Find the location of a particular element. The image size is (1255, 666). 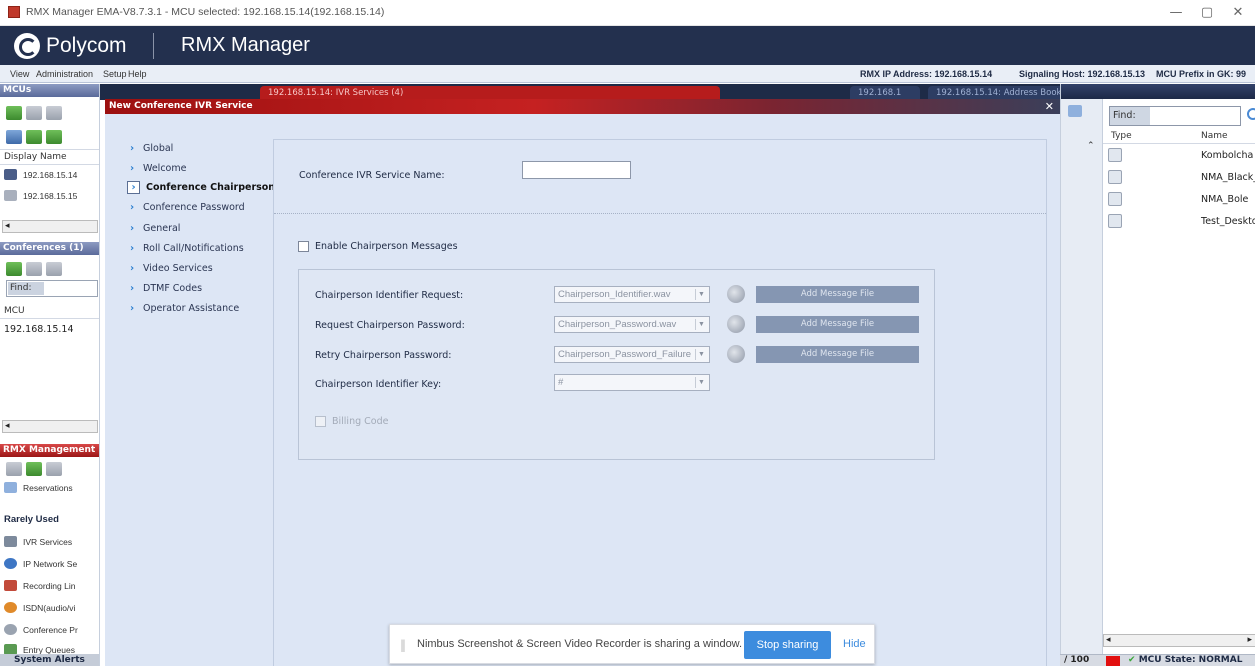

conference-scrollbar: ◂ is located at coordinates (50, 426).